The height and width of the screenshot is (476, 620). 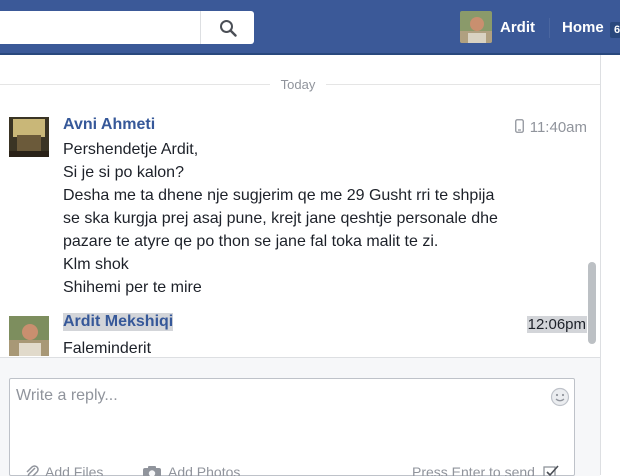 I want to click on message-line: Si je si po kalon?, so click(x=280, y=172).